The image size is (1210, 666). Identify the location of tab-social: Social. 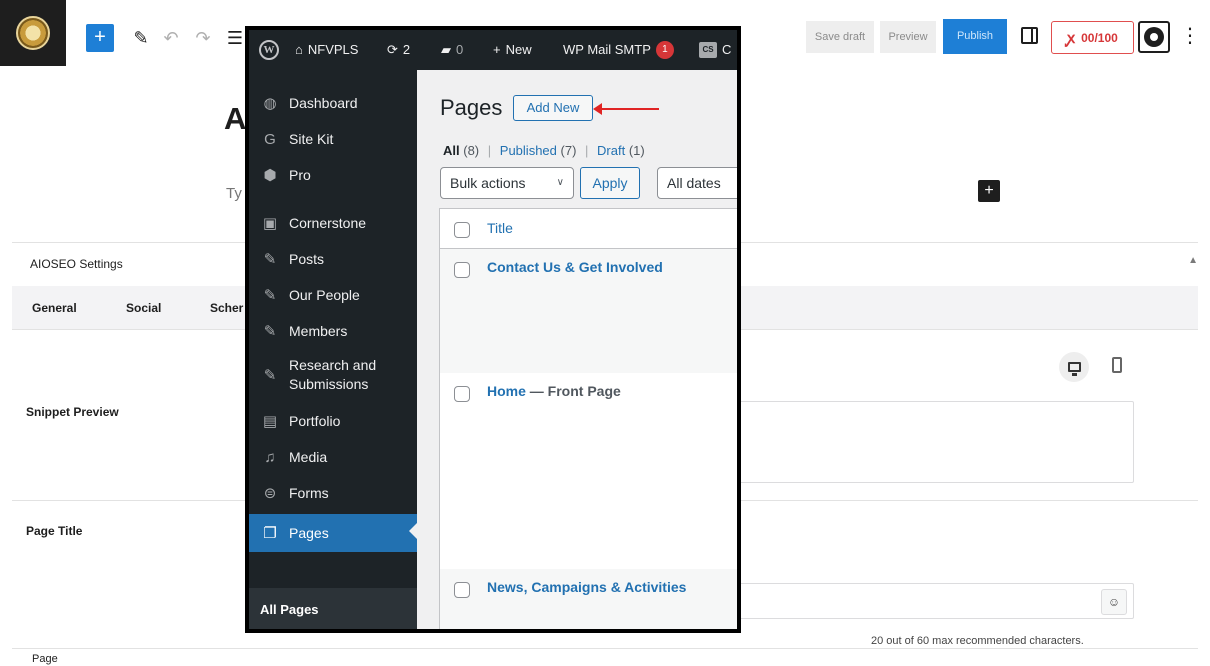
(143, 308).